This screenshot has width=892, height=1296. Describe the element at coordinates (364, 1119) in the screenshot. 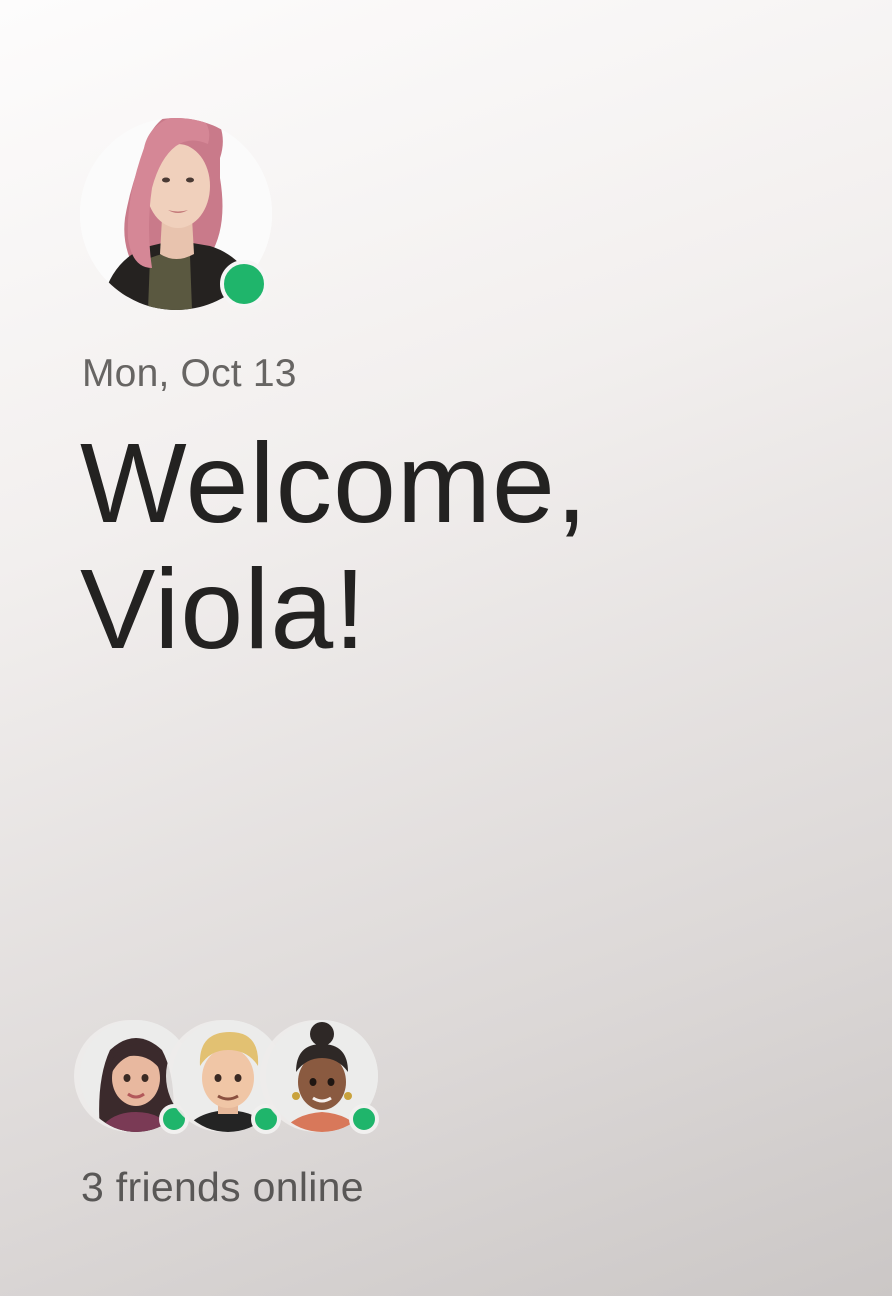

I see `friend-3-online-dot` at that location.